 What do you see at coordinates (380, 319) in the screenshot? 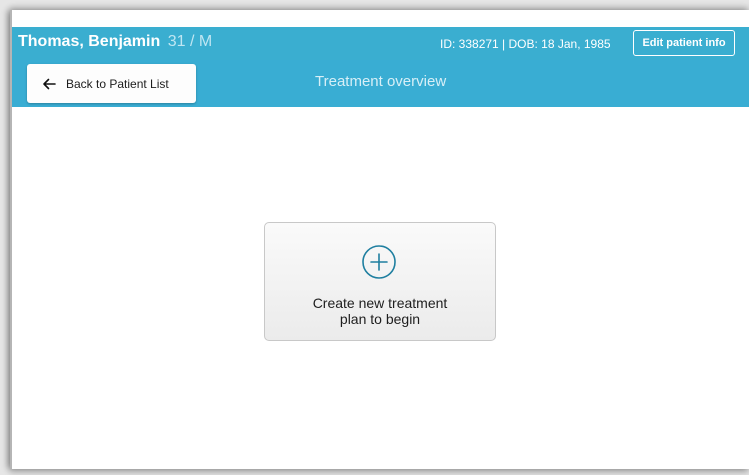
I see `create-label-line-2: plan to begin` at bounding box center [380, 319].